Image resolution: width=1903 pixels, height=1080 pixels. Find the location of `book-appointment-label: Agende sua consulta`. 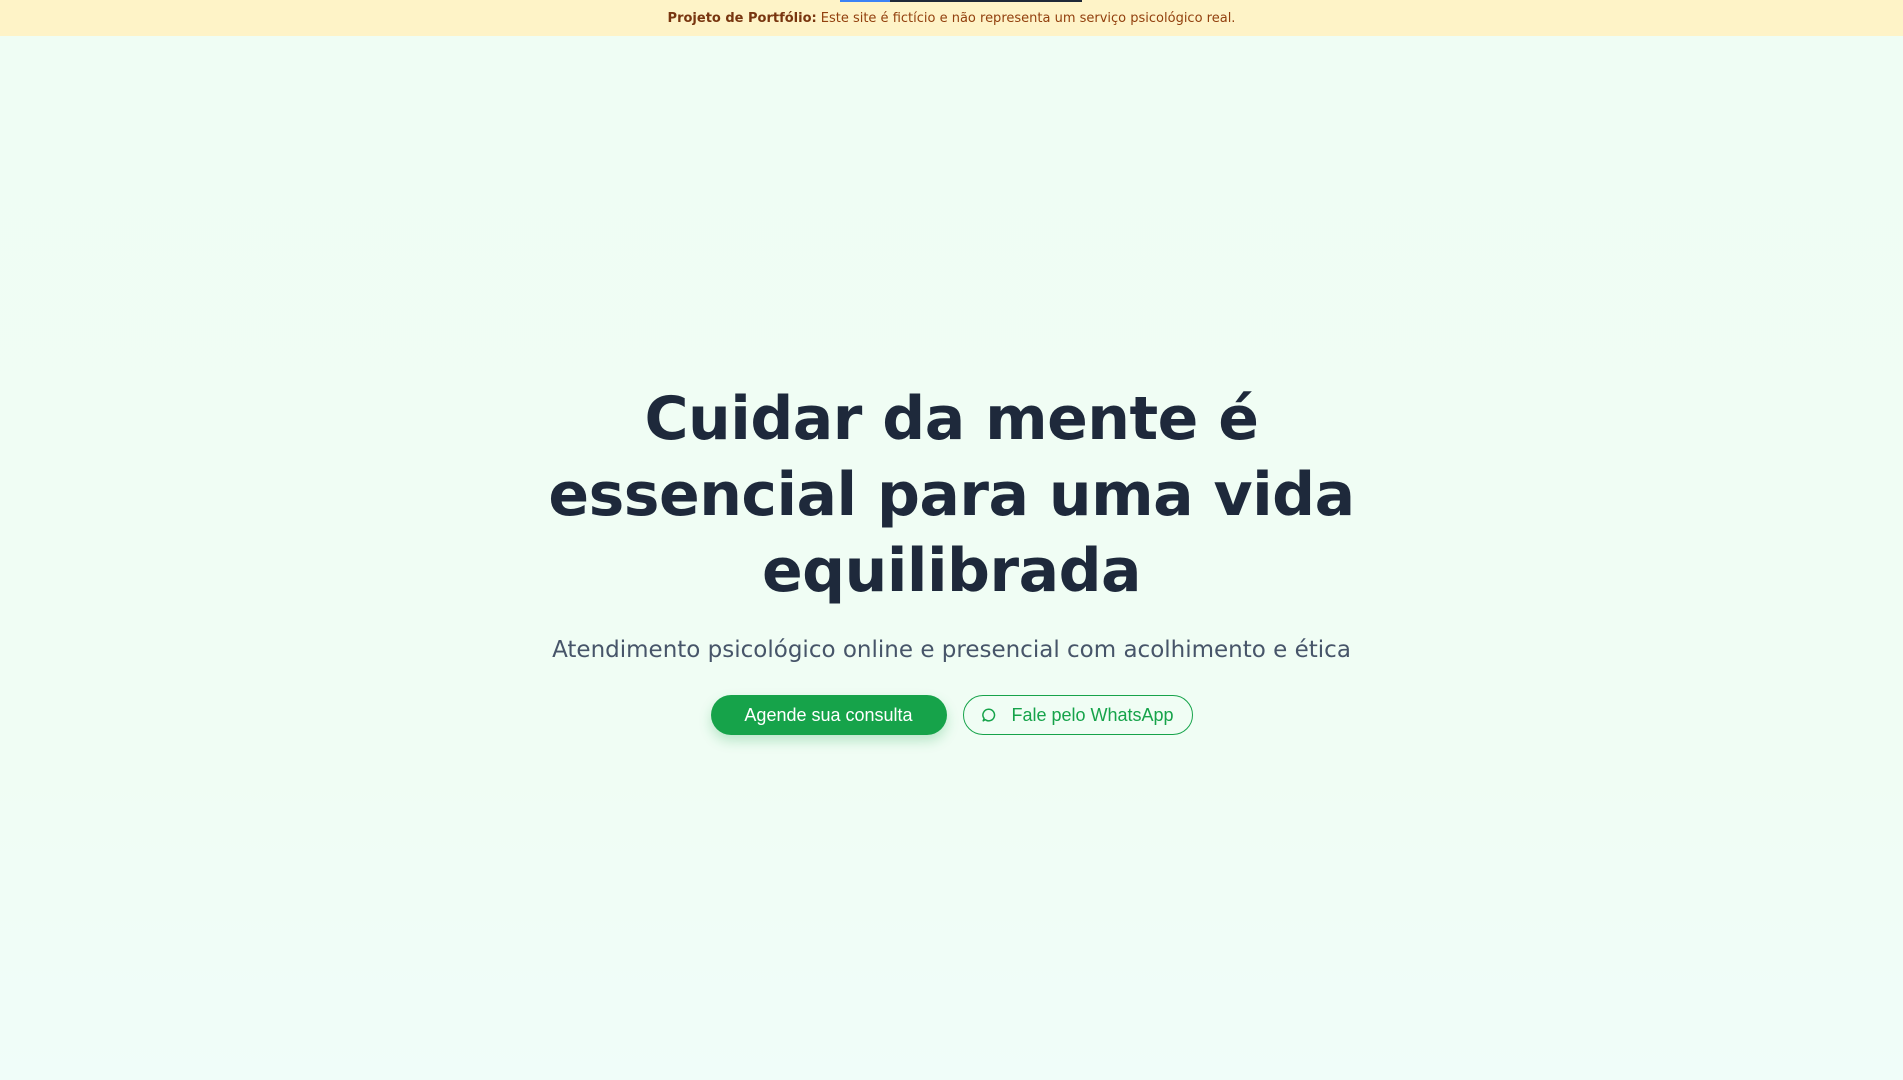

book-appointment-label: Agende sua consulta is located at coordinates (828, 714).